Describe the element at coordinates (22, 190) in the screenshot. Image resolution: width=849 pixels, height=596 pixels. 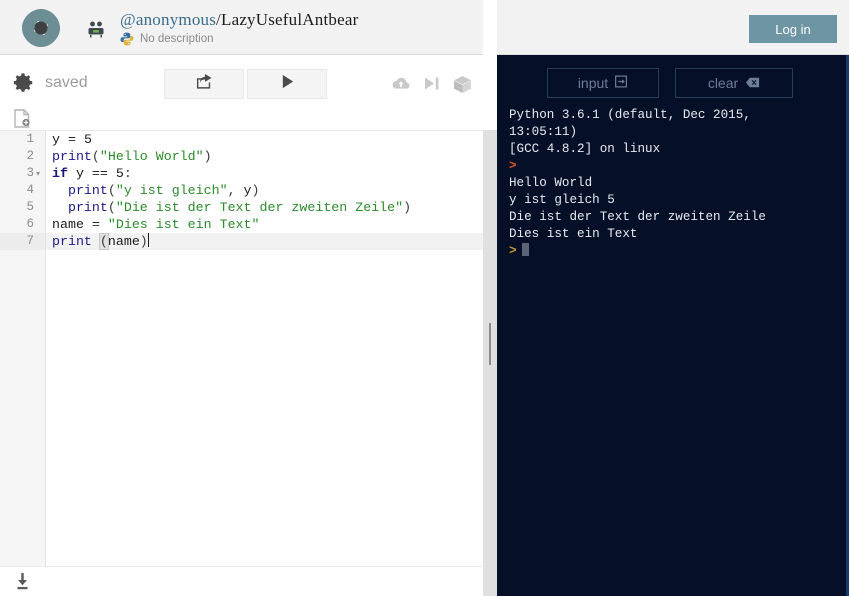
I see `gutter-row: 4` at that location.